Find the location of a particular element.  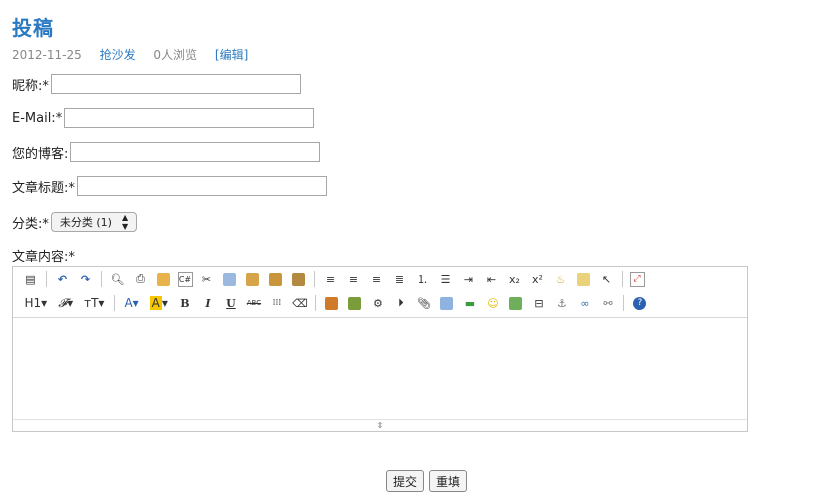

paste-word-icon is located at coordinates (299, 279).